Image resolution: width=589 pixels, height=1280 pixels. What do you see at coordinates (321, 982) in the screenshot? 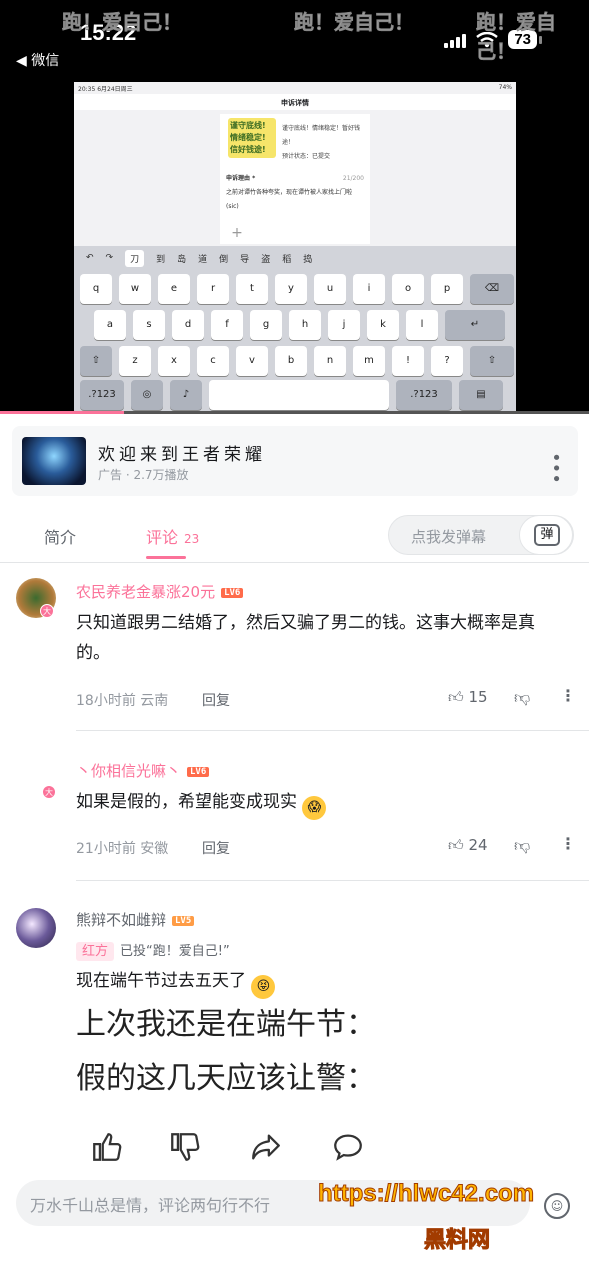
I see `comment-text: 现在端午节过去五天了 😝` at bounding box center [321, 982].